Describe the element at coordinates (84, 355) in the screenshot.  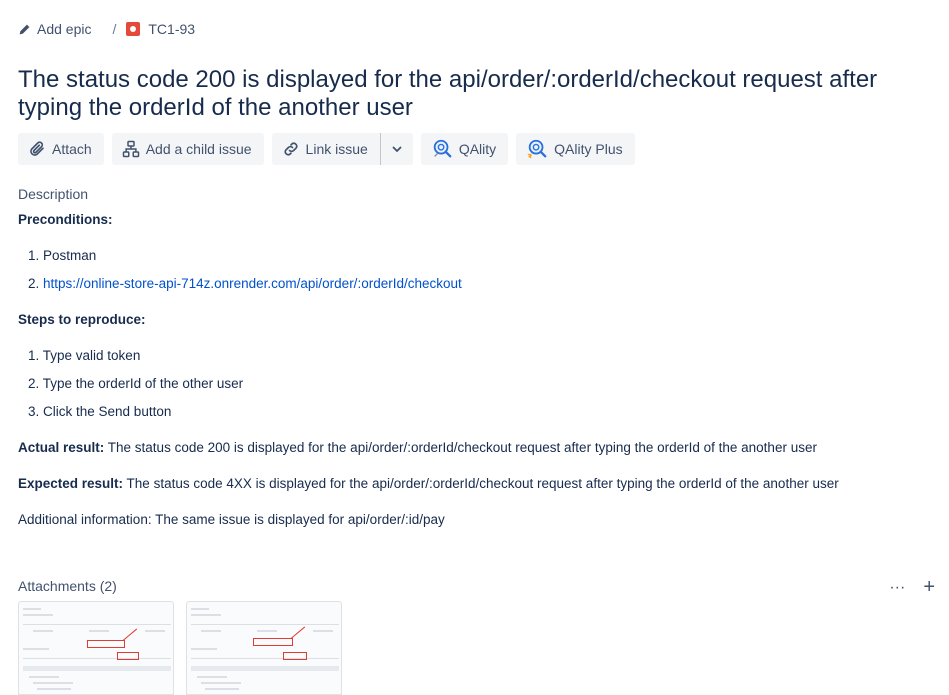
I see `step-item: 1. Type valid token` at that location.